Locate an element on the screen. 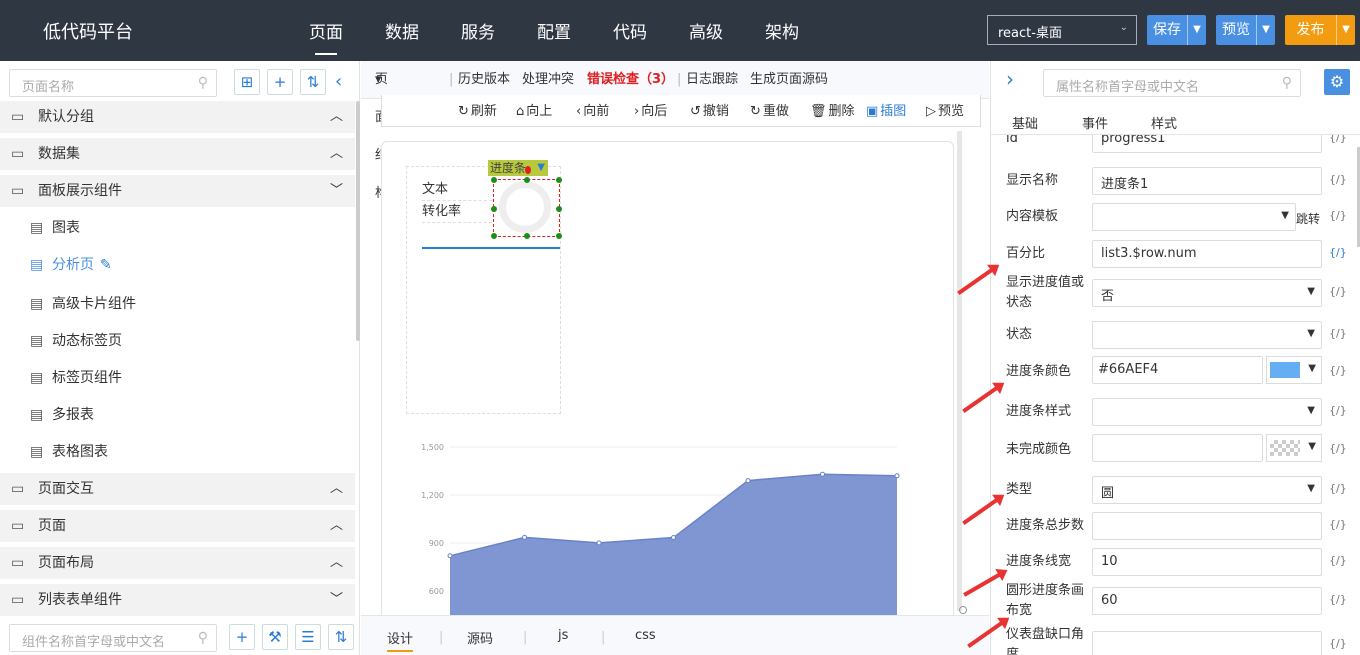 The image size is (1360, 655). rotate-handle is located at coordinates (528, 170).